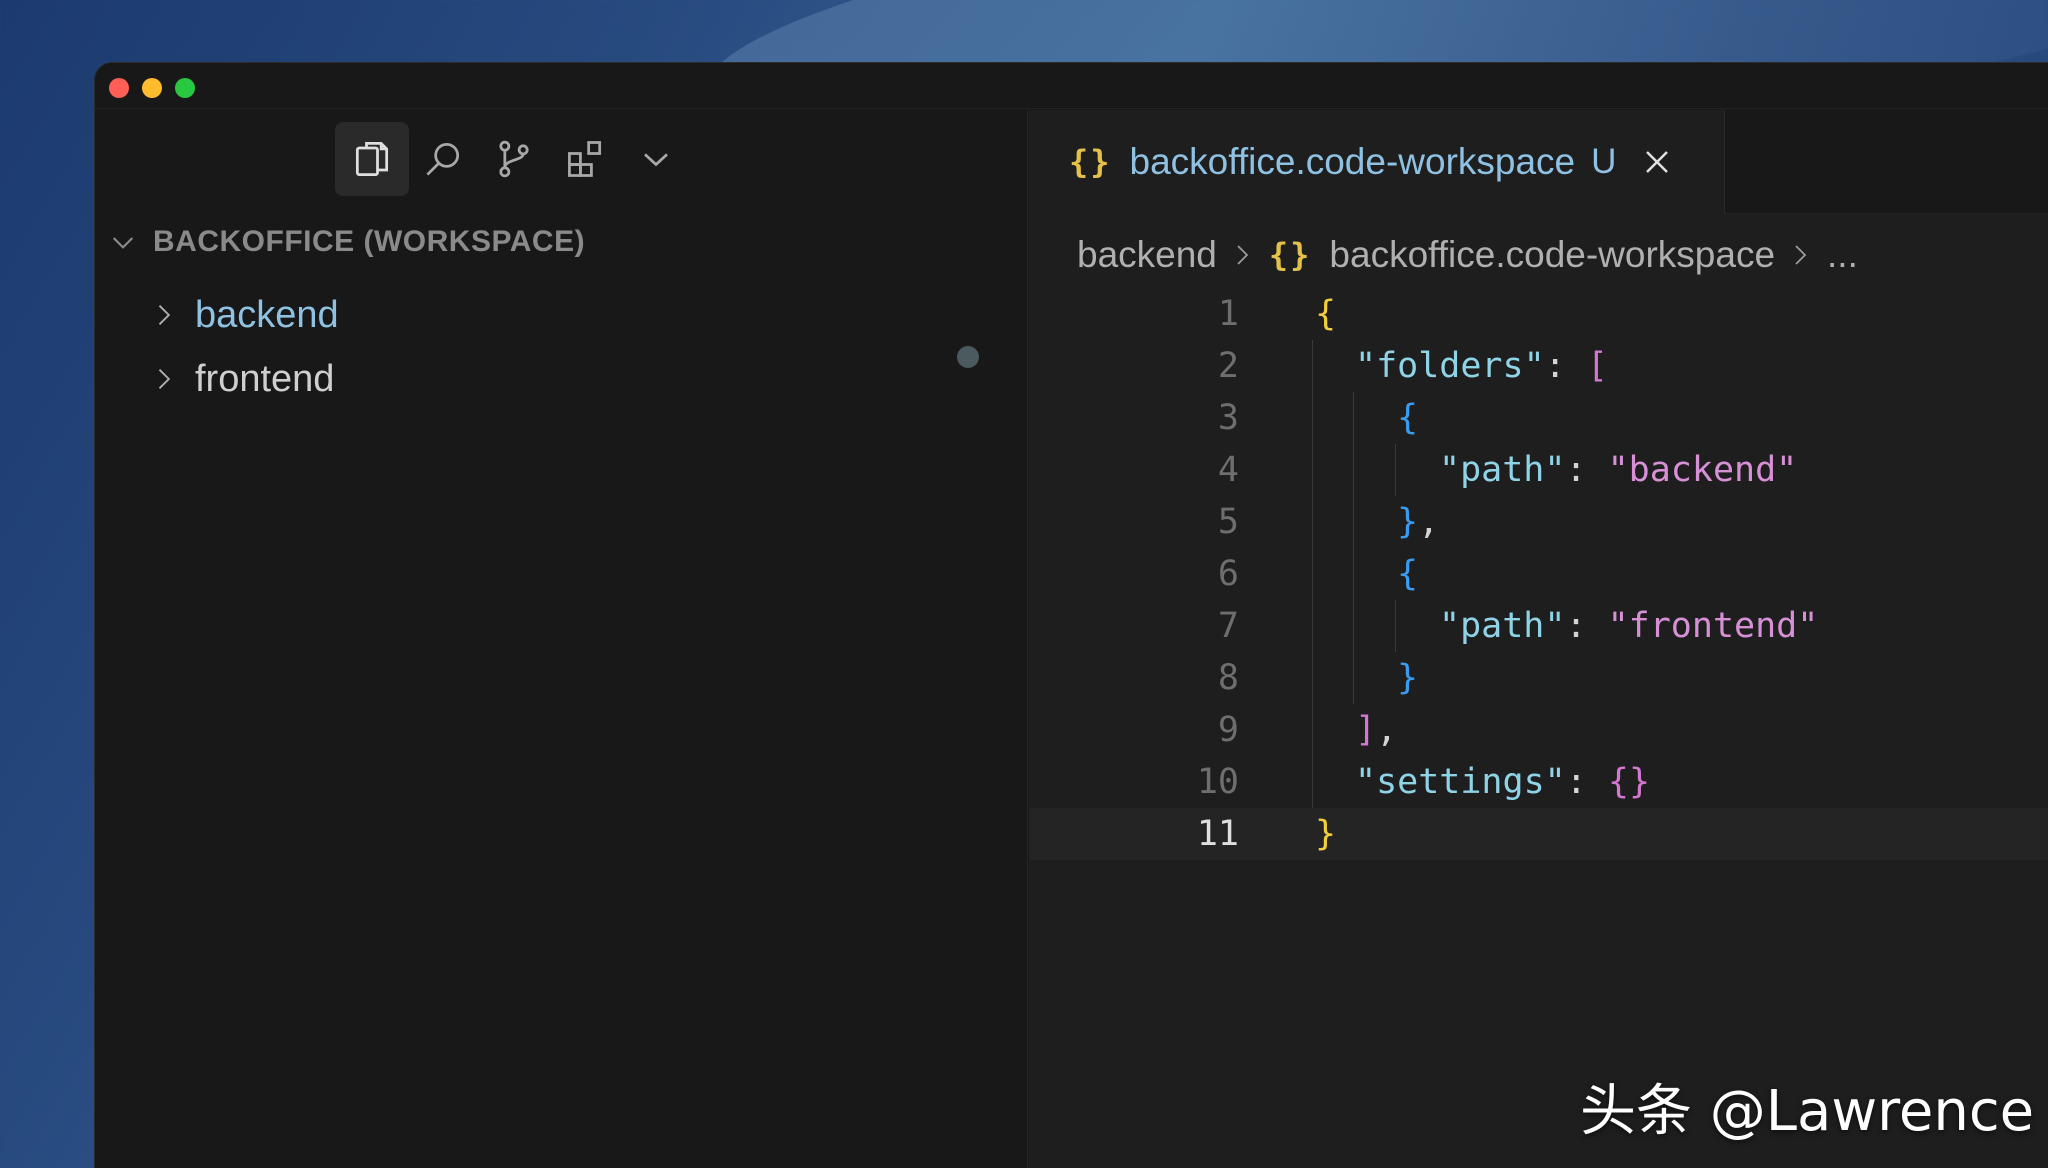 The height and width of the screenshot is (1168, 2048). I want to click on code-line: 11}, so click(1538, 834).